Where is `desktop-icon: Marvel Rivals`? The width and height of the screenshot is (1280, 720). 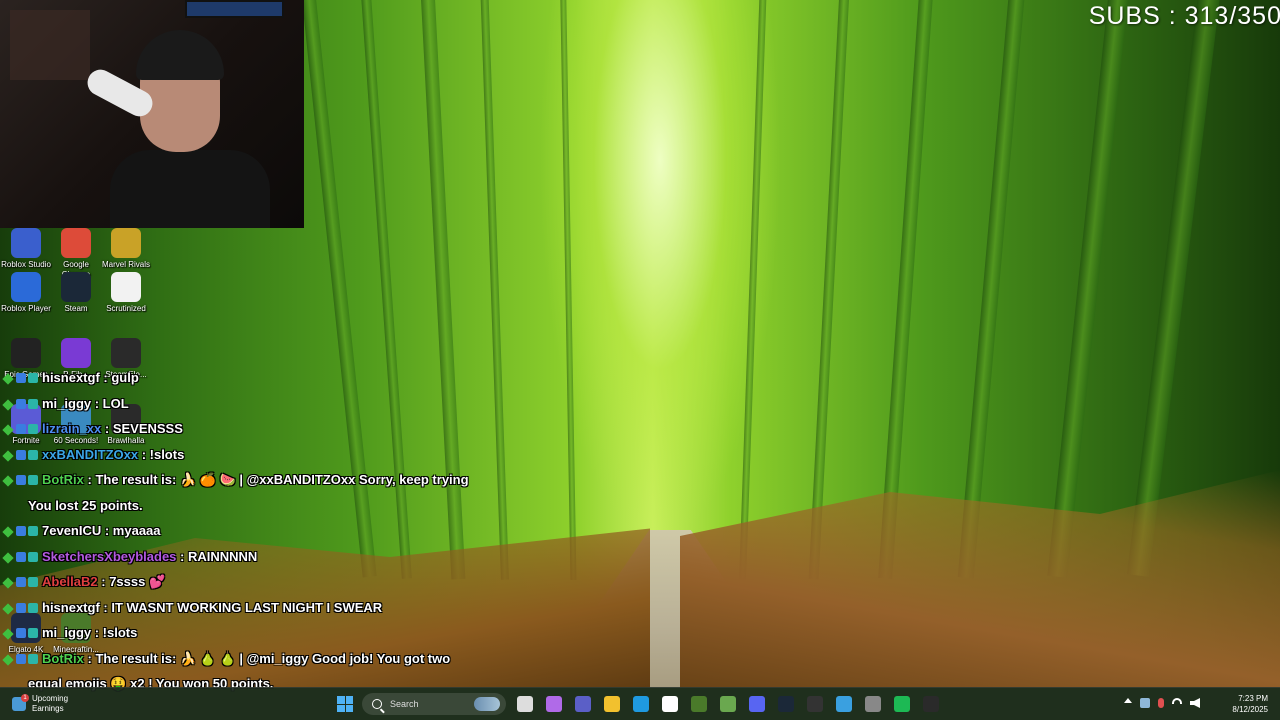
desktop-icon: Marvel Rivals is located at coordinates (126, 249).